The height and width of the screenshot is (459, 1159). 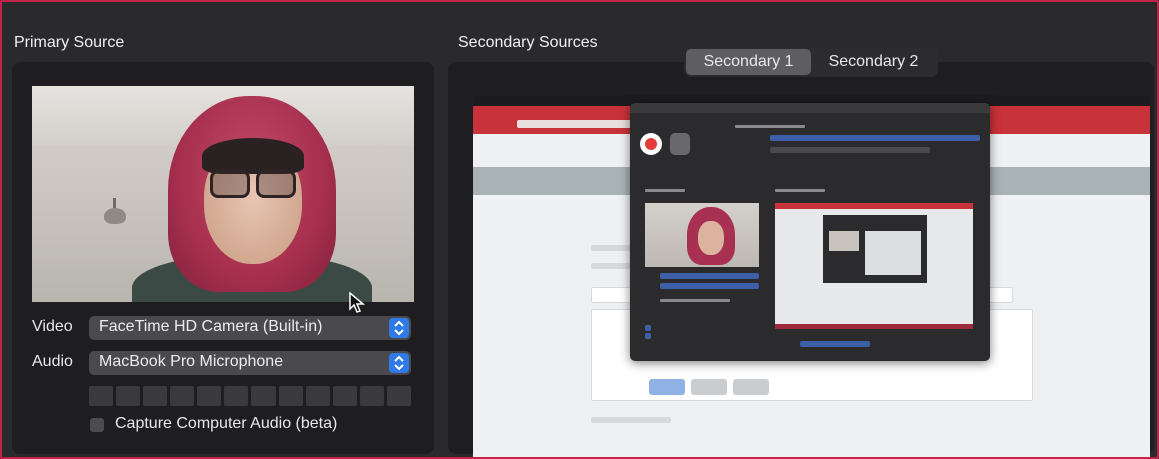 I want to click on audio-label: Audio, so click(x=52, y=361).